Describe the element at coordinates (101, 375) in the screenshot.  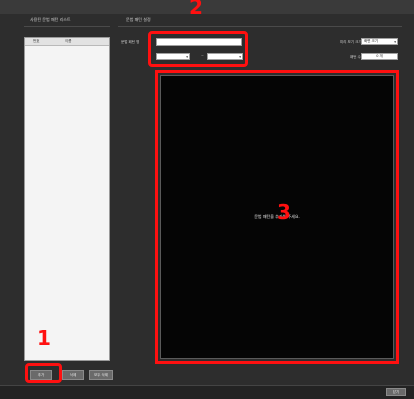
I see `delete-all-button: 모두 삭제` at that location.